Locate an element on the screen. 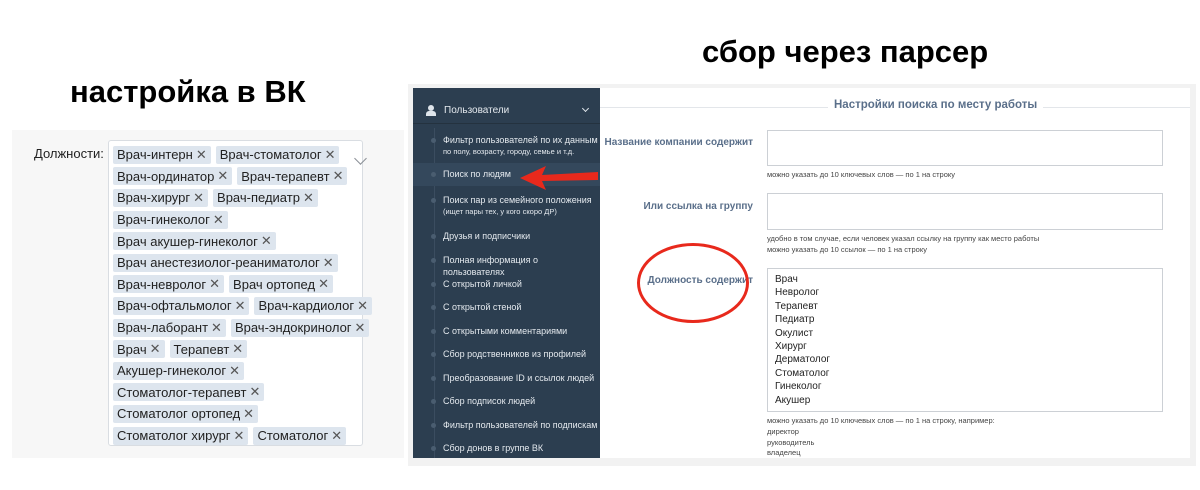 The width and height of the screenshot is (1200, 490). sidebar-item-label: Друзья и подписчики is located at coordinates (487, 236).